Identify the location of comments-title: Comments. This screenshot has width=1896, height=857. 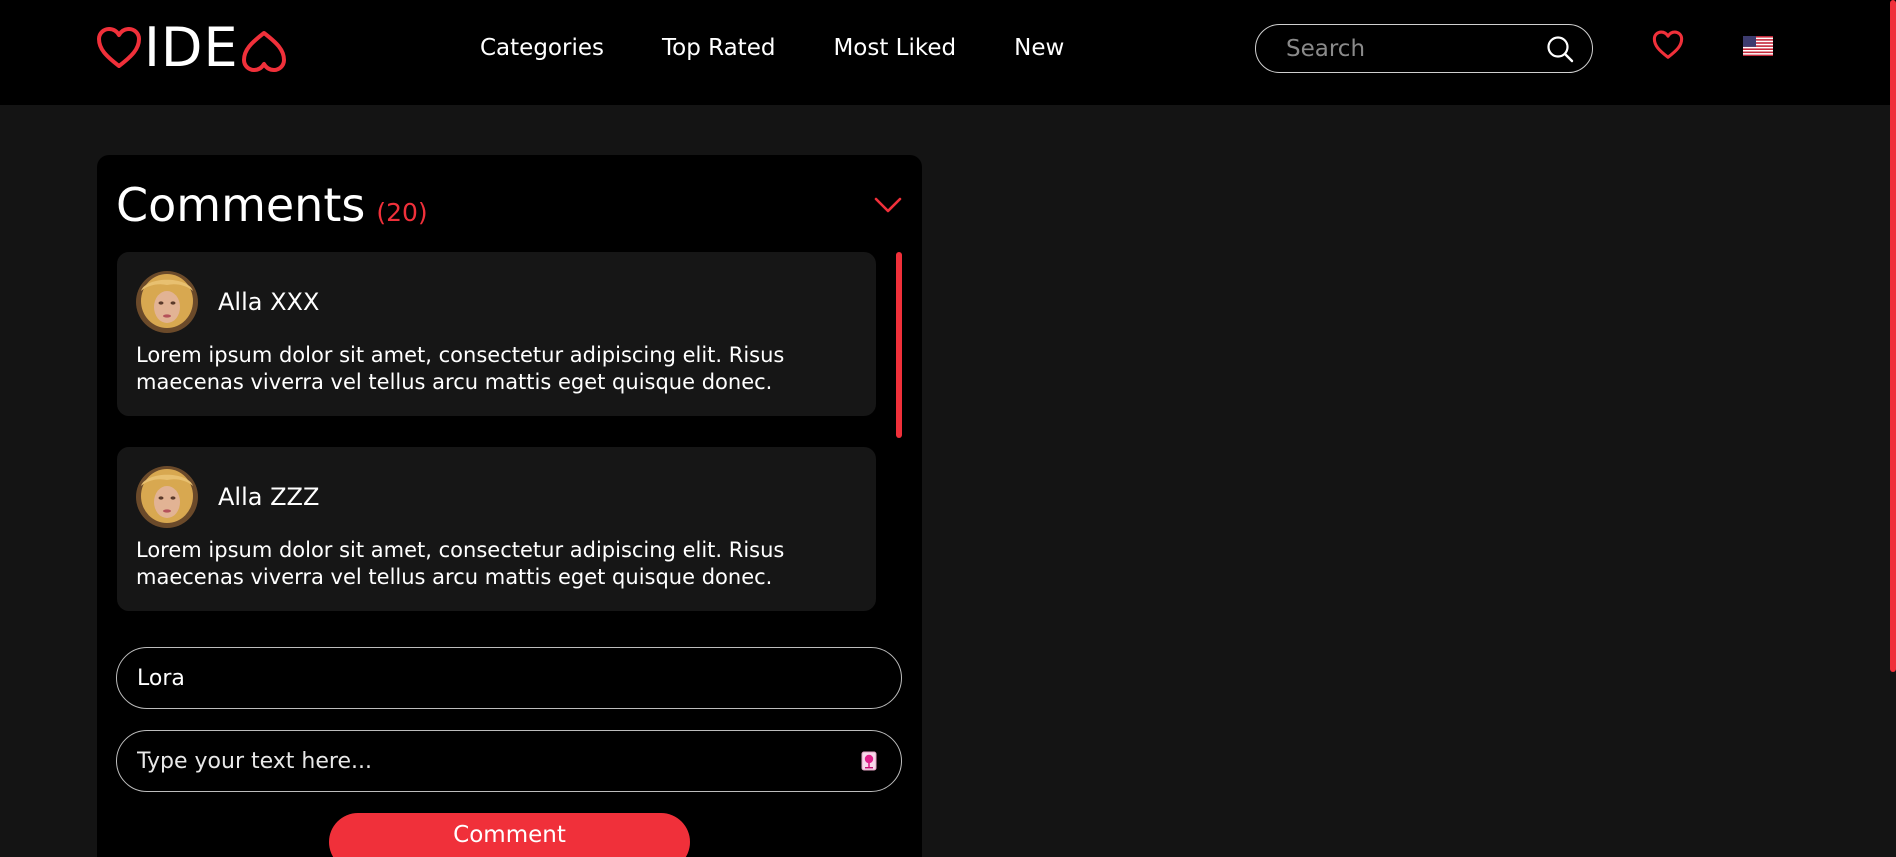
(241, 205).